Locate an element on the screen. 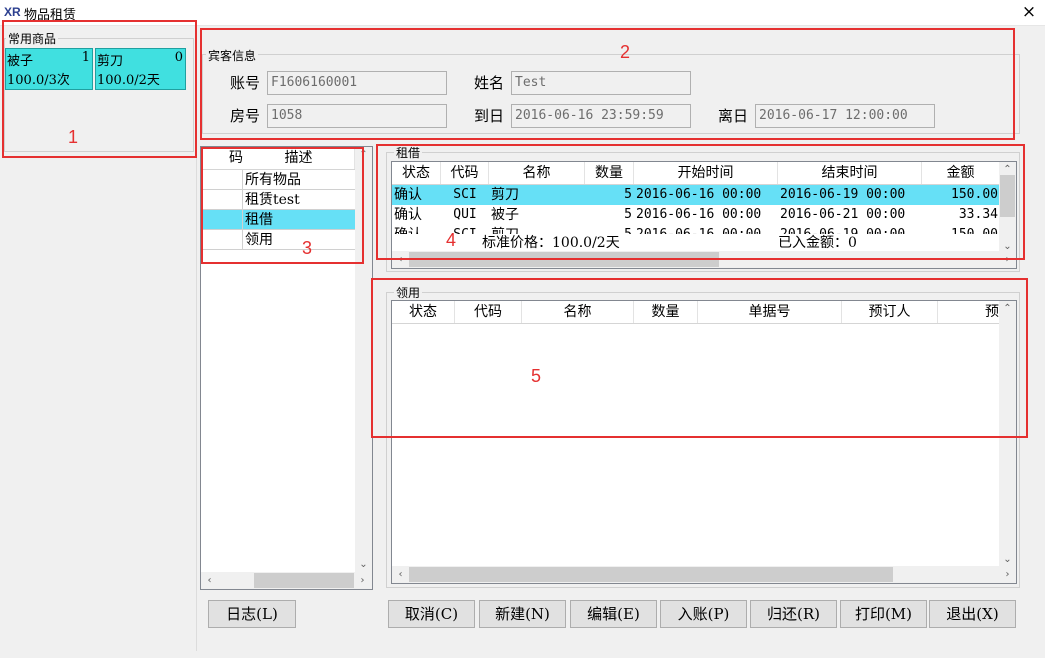 The height and width of the screenshot is (658, 1045). log-button: 日志(L) is located at coordinates (252, 614).